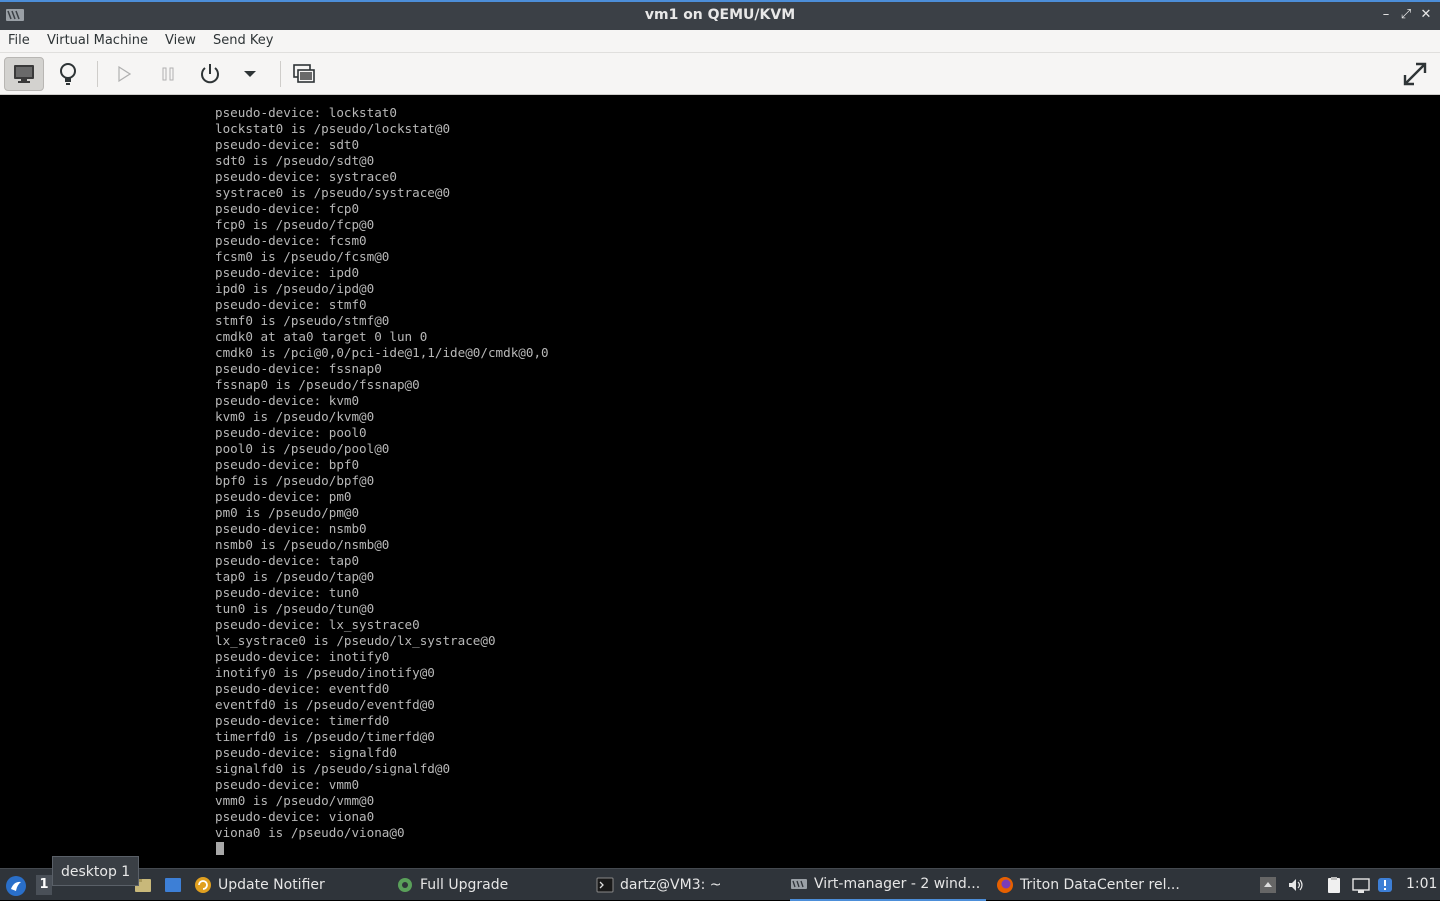  I want to click on console-view-button, so click(24, 74).